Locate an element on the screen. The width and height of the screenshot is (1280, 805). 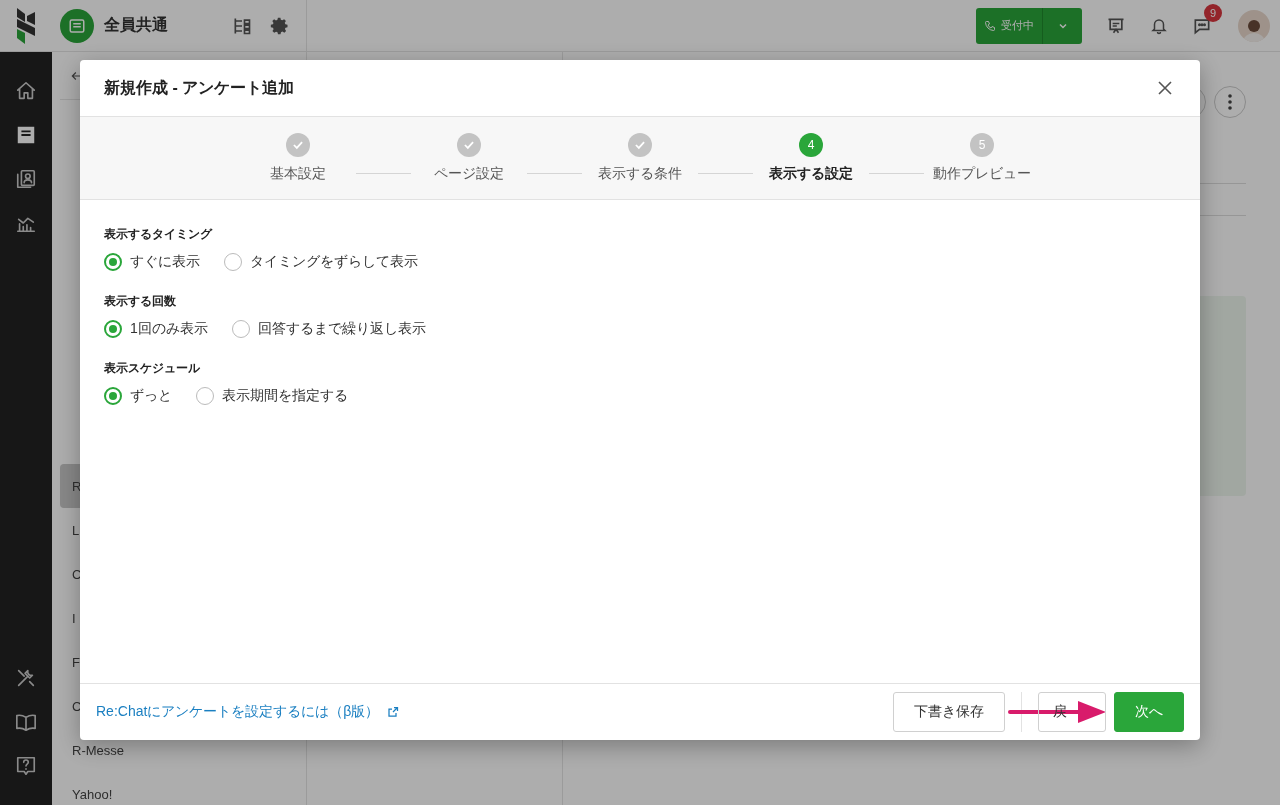
radio-option: 表示期間を指定する is located at coordinates (272, 396).